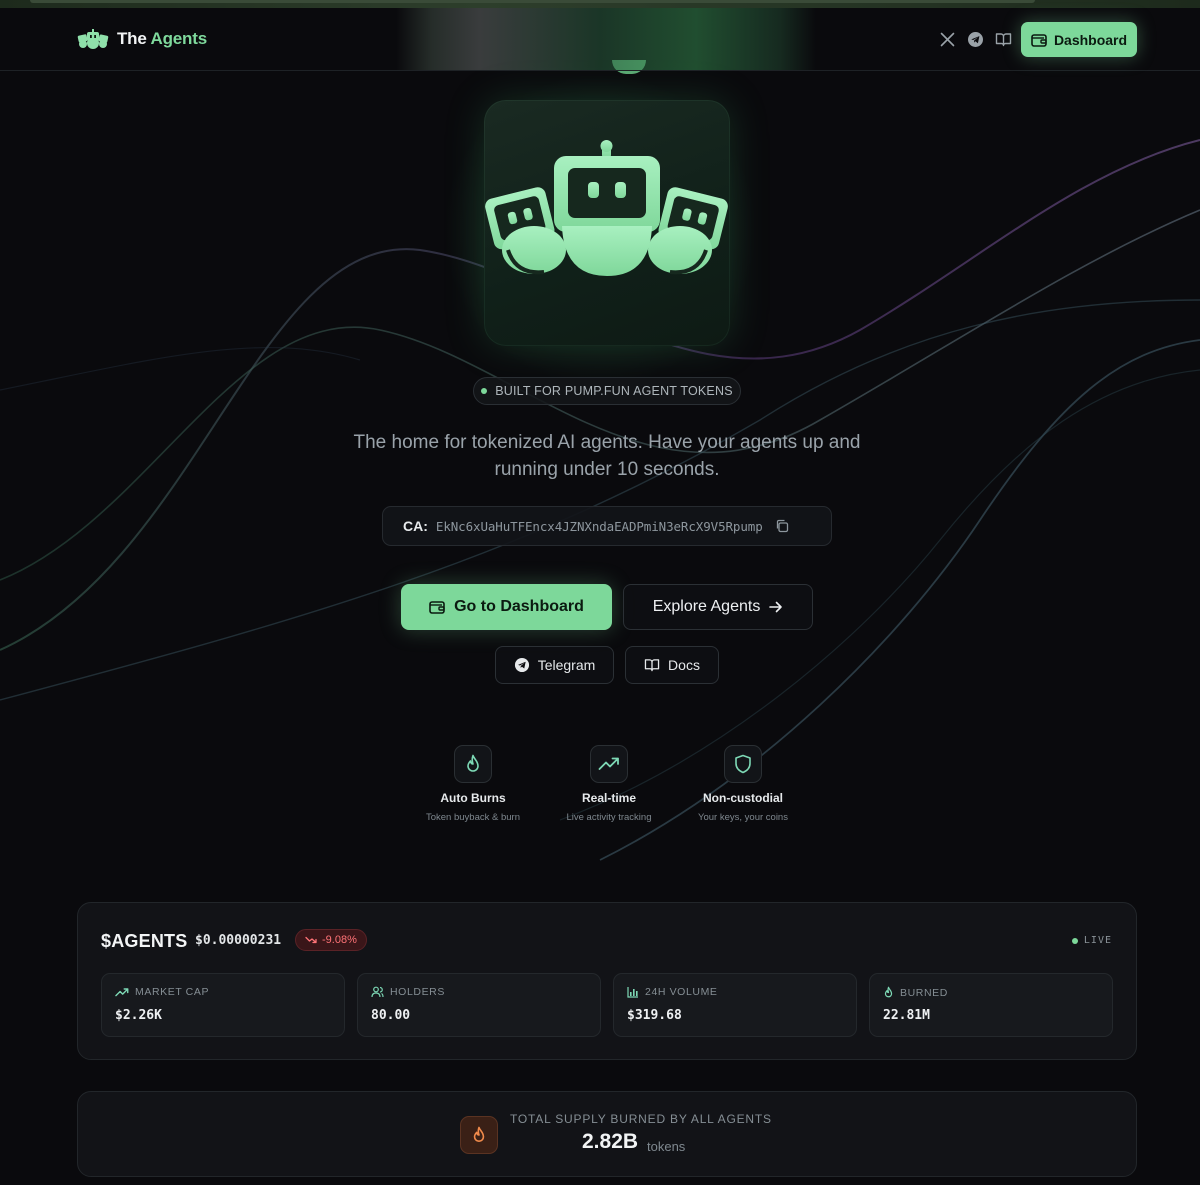  Describe the element at coordinates (776, 607) in the screenshot. I see `arrow-right-icon` at that location.